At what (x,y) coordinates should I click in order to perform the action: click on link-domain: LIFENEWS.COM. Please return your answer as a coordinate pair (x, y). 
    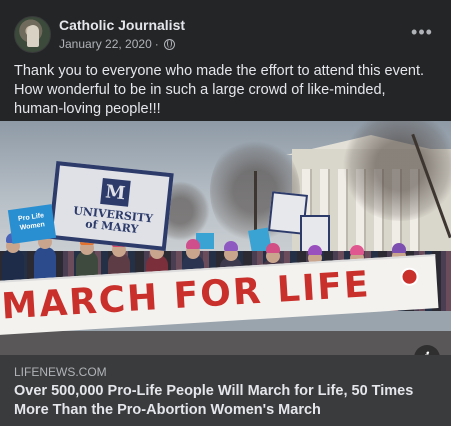
    Looking at the image, I should click on (60, 372).